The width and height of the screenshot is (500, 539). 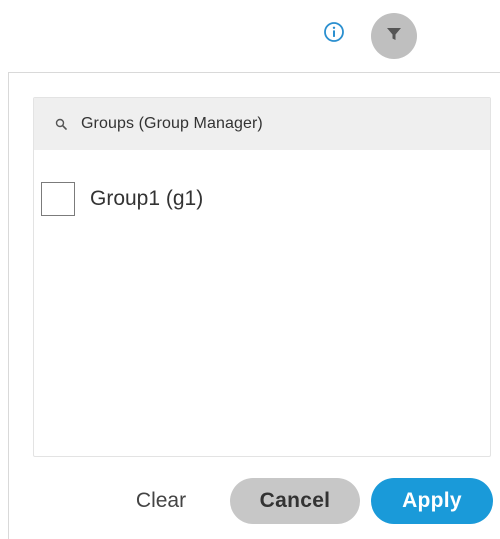 I want to click on search-label: Groups (Group Manager), so click(x=172, y=123).